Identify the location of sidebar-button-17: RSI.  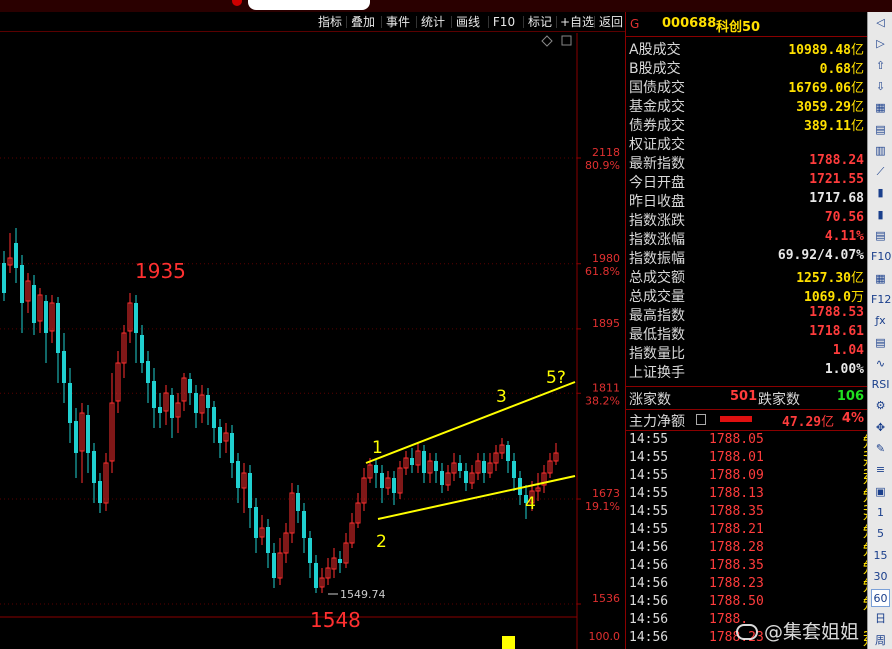
(880, 385).